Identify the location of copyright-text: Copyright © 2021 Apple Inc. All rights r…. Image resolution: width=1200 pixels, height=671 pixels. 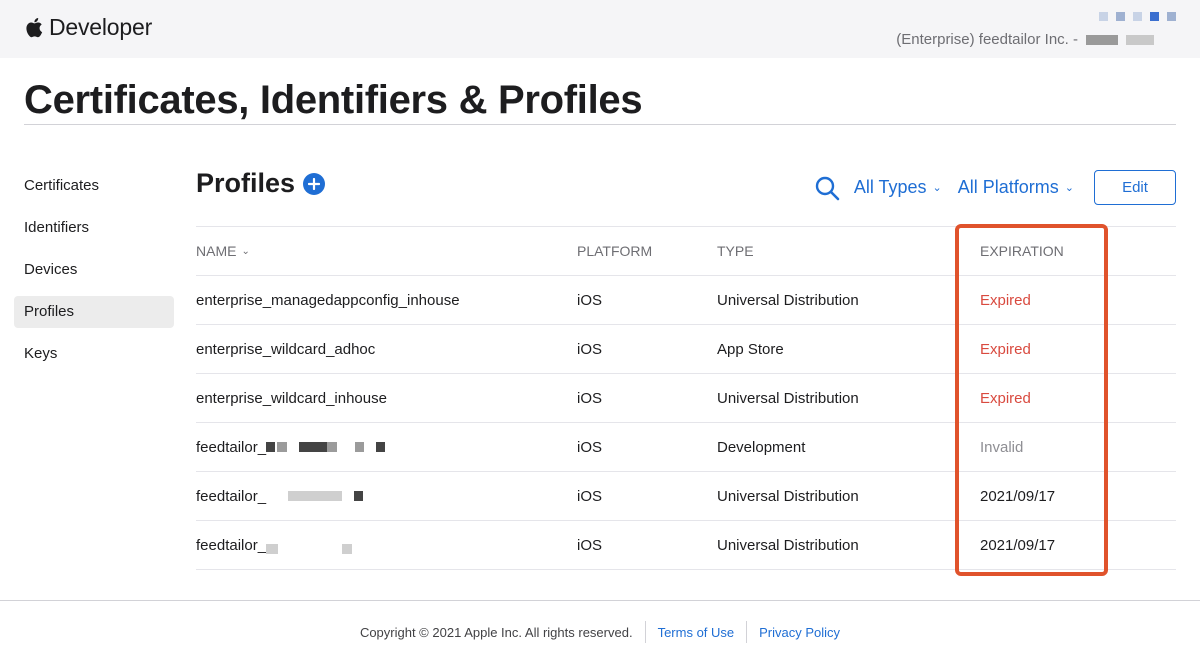
(496, 632).